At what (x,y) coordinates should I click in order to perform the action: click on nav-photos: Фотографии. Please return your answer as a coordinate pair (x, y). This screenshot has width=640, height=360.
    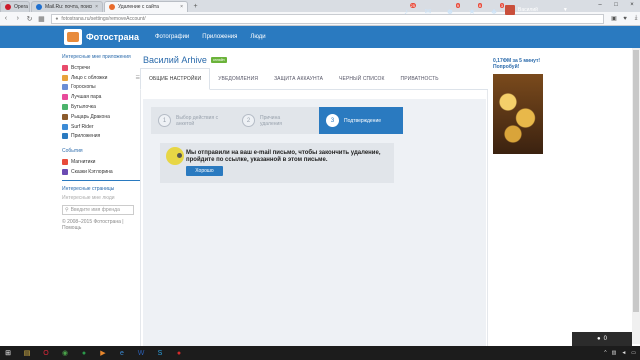
    Looking at the image, I should click on (172, 37).